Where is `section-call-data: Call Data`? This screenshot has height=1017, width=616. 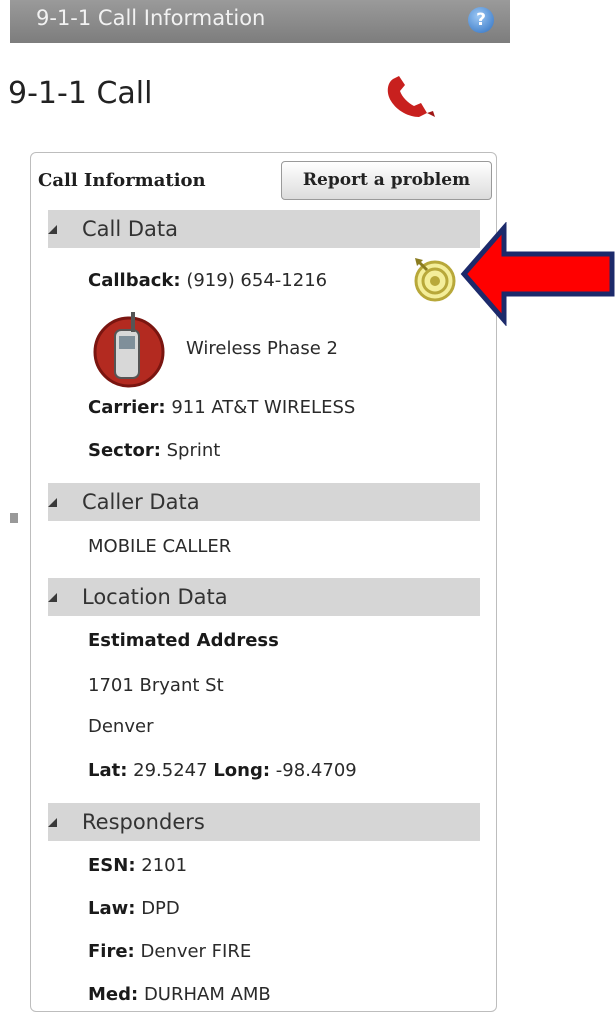 section-call-data: Call Data is located at coordinates (264, 229).